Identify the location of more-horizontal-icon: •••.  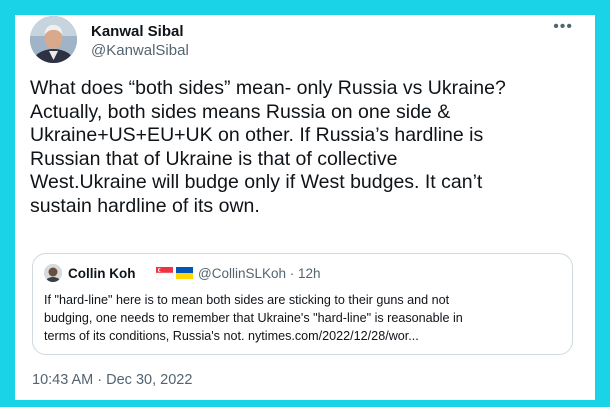
(563, 27).